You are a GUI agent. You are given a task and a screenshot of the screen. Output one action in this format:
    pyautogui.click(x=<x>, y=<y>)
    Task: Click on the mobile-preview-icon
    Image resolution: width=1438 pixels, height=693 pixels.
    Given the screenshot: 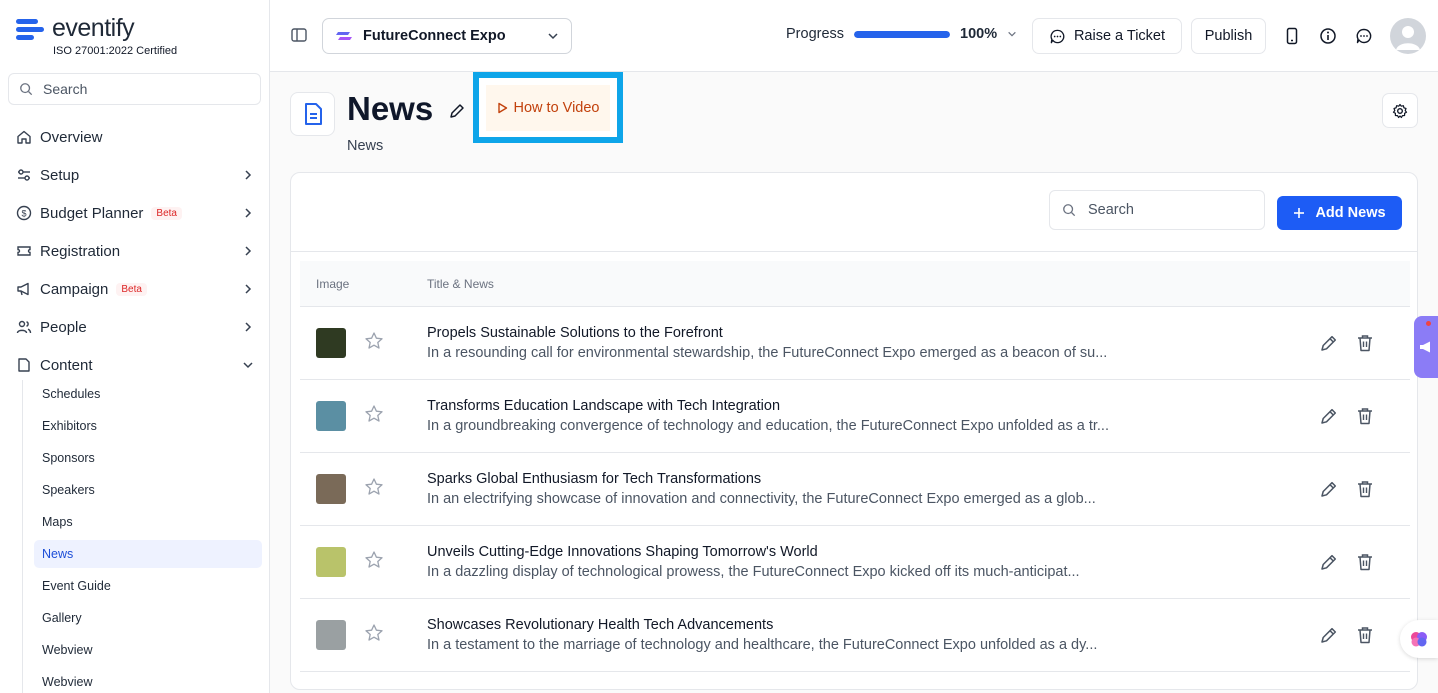 What is the action you would take?
    pyautogui.click(x=1292, y=36)
    